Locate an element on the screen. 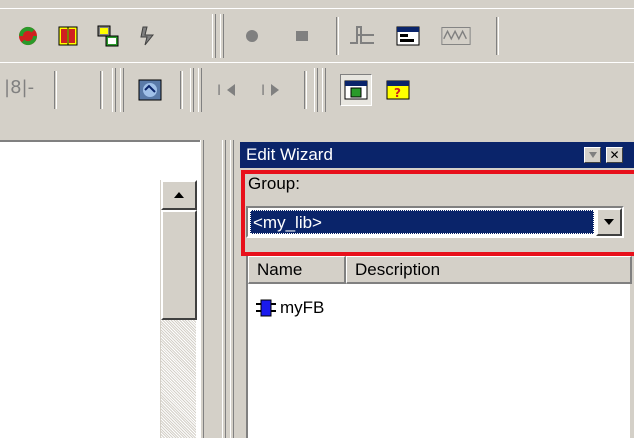 The width and height of the screenshot is (634, 438). toolbar-label-fragment: |8|- is located at coordinates (19, 87).